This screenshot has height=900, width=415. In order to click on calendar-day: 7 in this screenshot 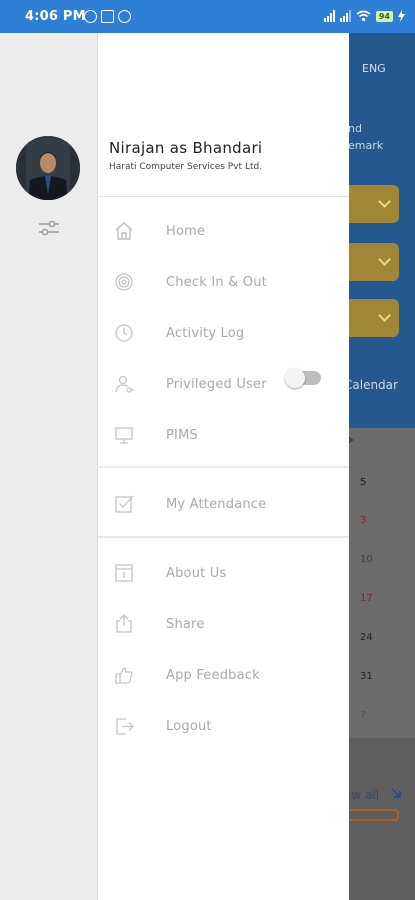, I will do `click(363, 715)`.